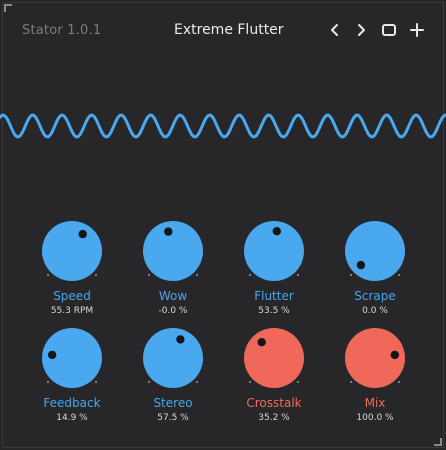  Describe the element at coordinates (438, 442) in the screenshot. I see `resize-handle-icon` at that location.